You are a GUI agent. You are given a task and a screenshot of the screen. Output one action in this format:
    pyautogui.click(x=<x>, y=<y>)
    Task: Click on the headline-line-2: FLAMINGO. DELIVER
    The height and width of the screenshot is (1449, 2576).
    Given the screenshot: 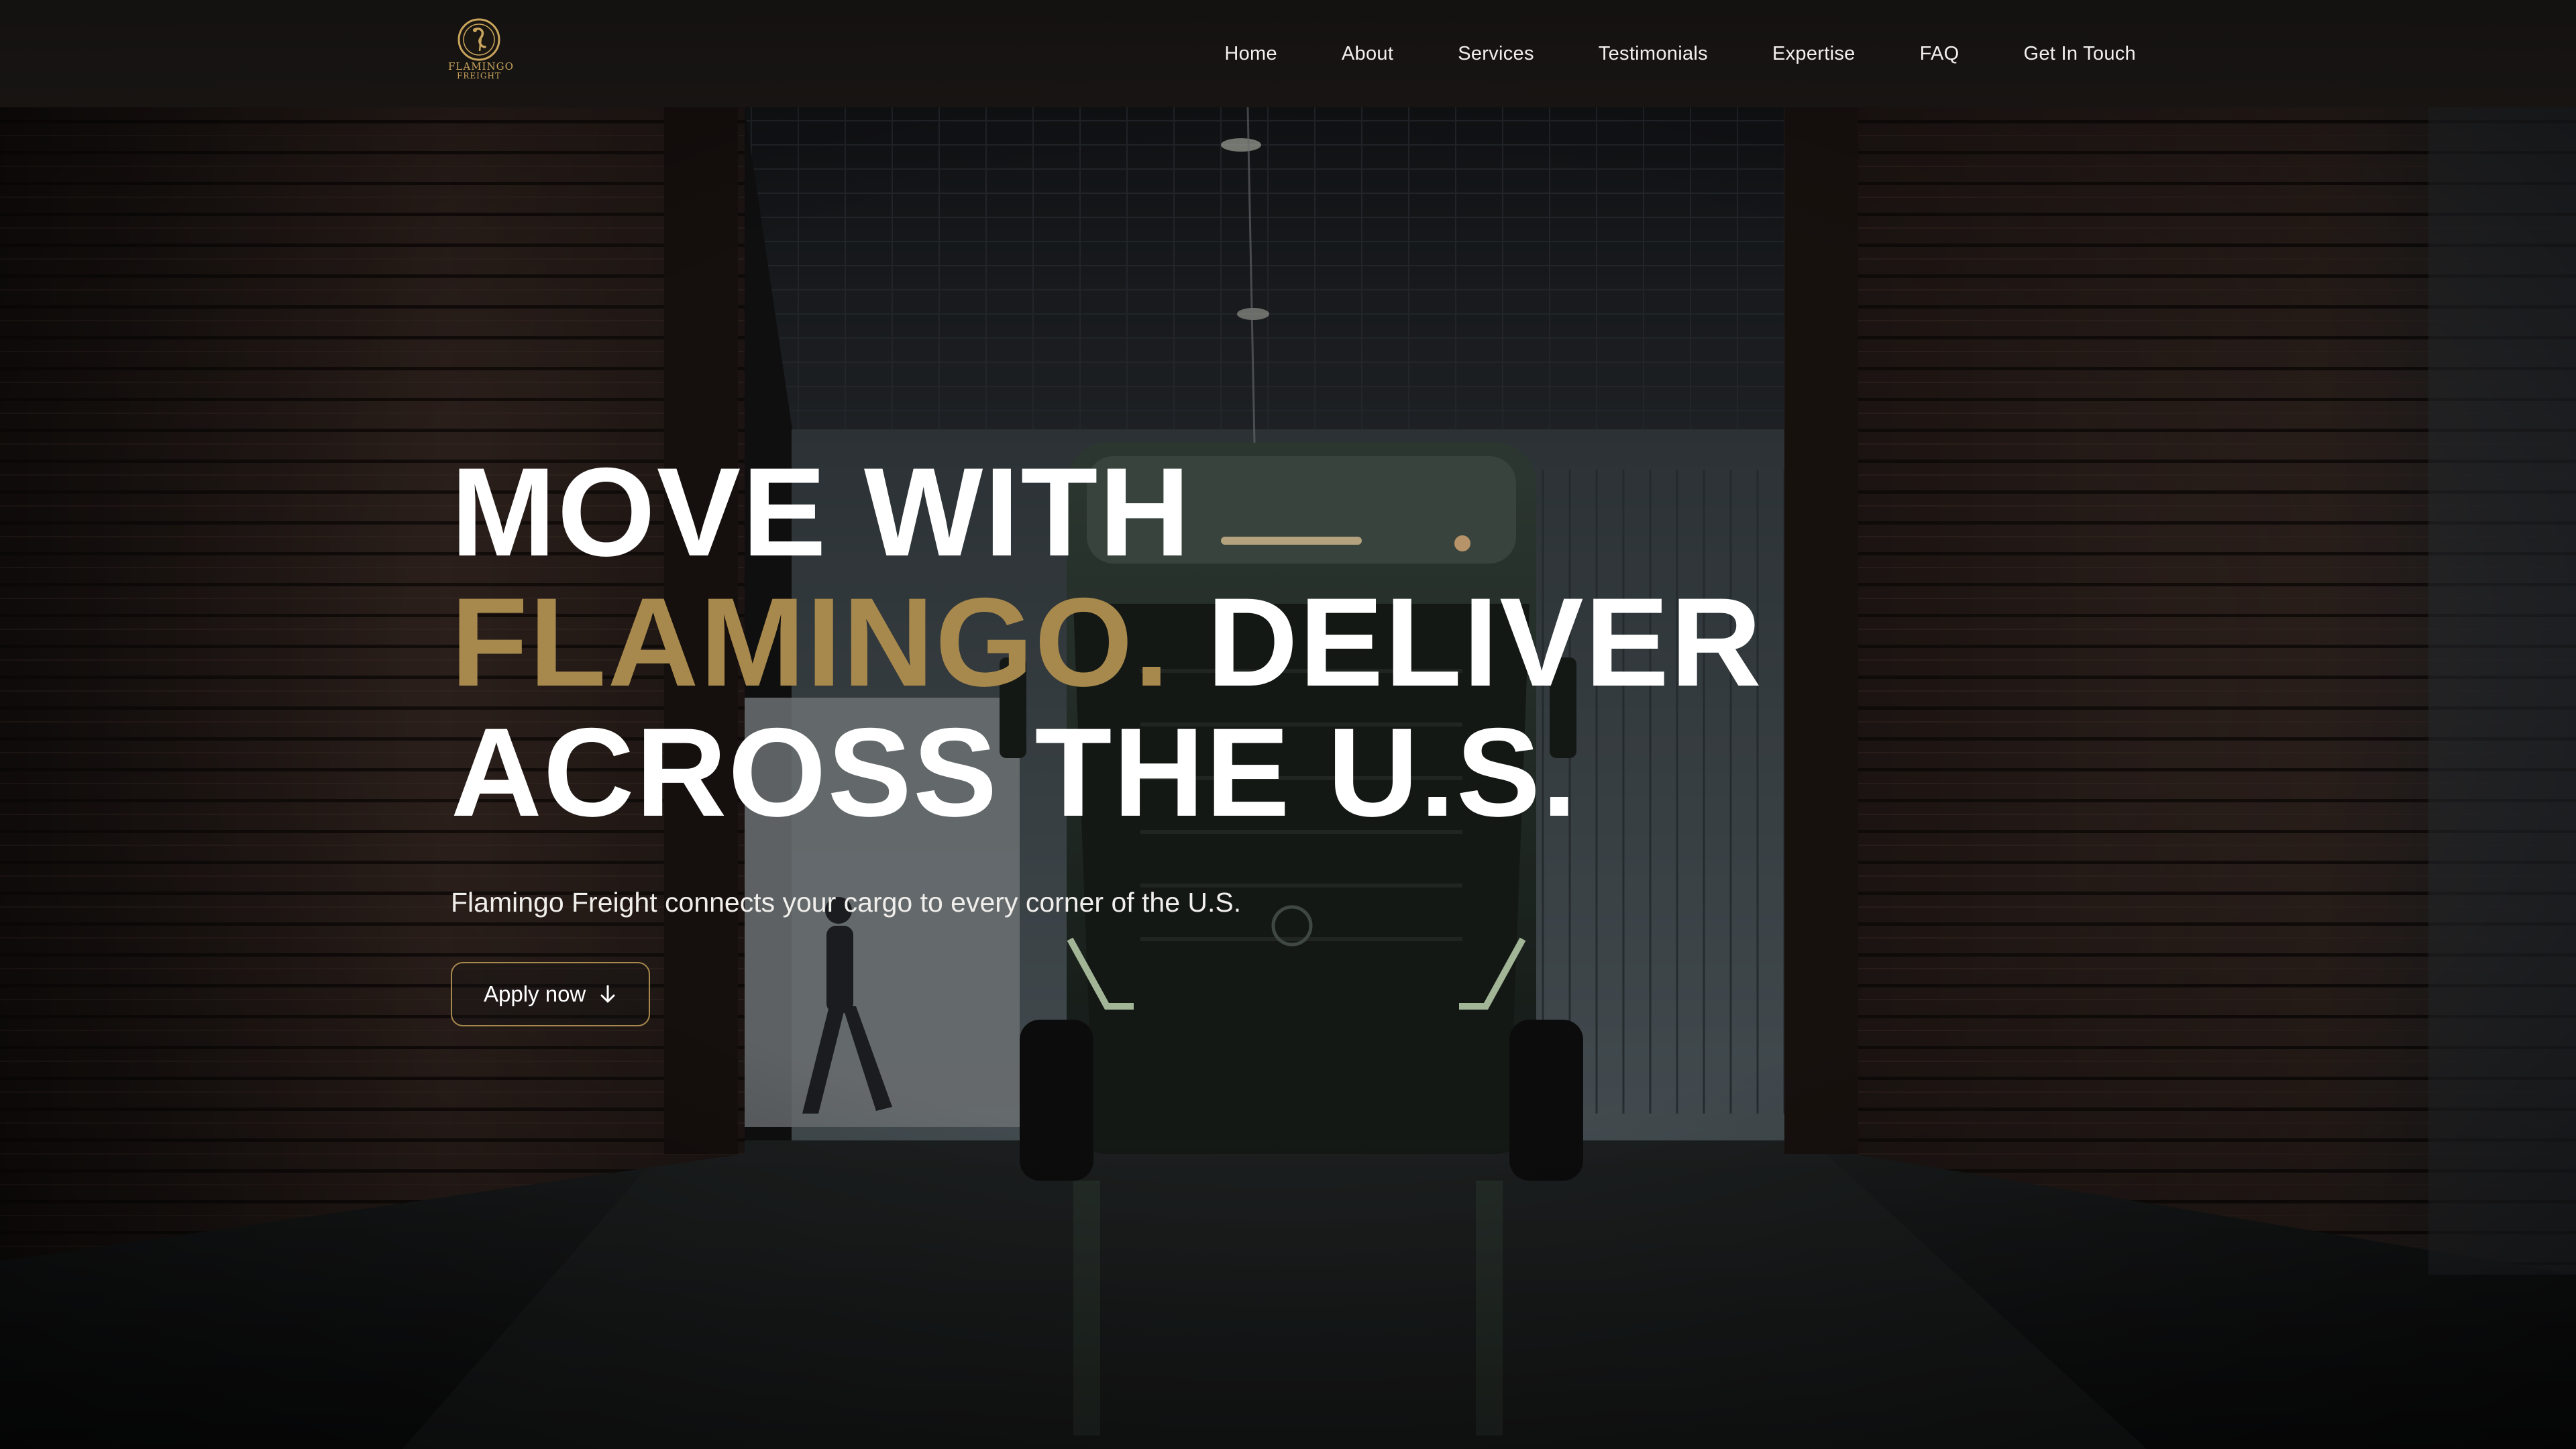 What is the action you would take?
    pyautogui.click(x=1121, y=642)
    